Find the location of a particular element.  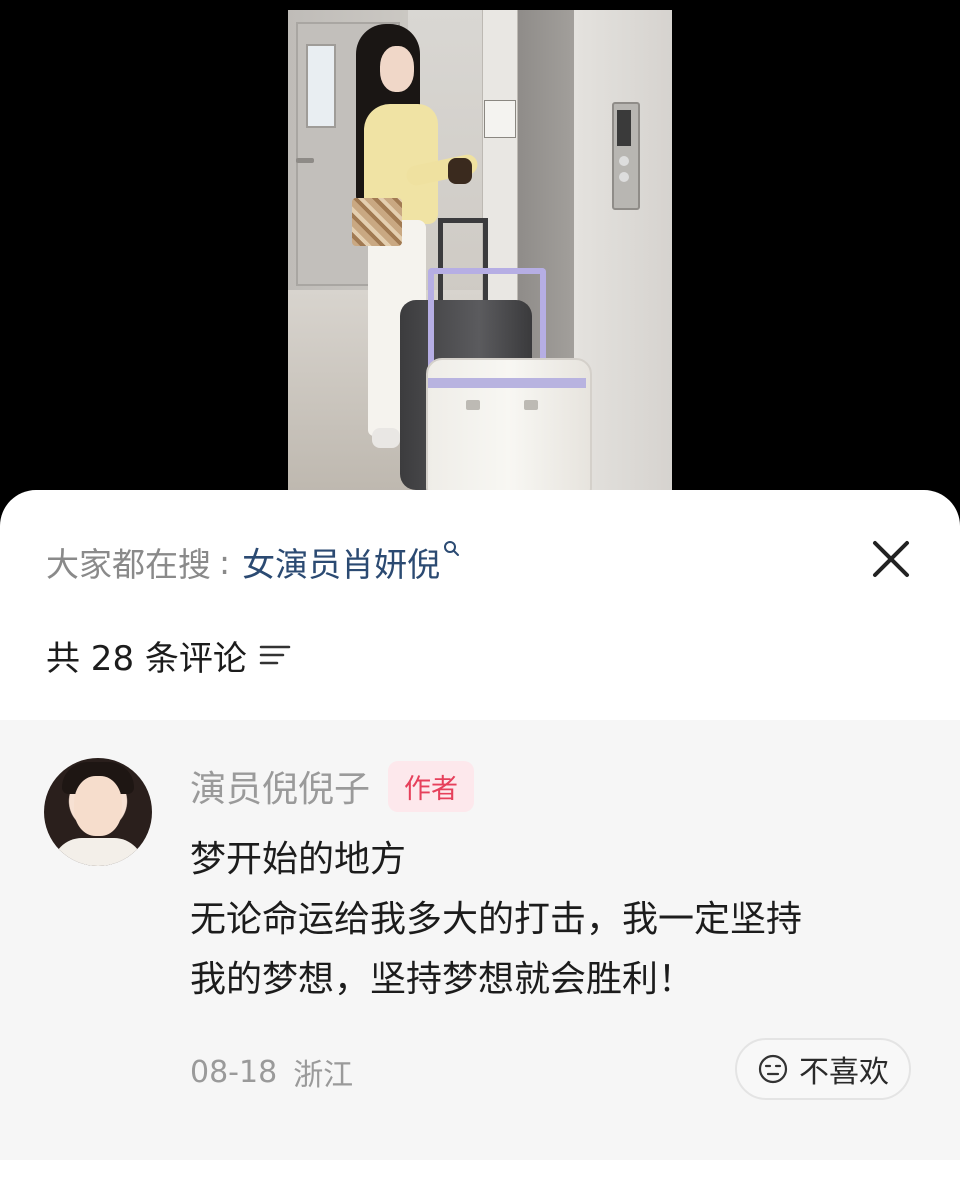

video-handbag is located at coordinates (377, 222).